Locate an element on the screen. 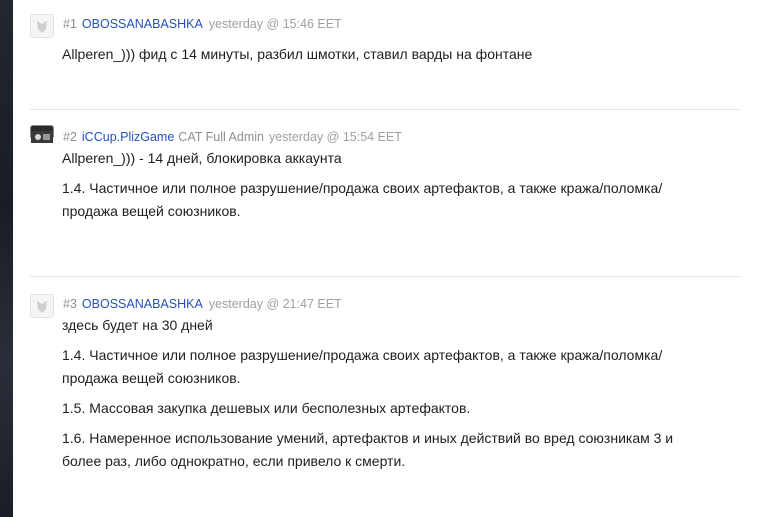 The image size is (769, 517). author-role-badge: CAT Full Admin is located at coordinates (221, 137).